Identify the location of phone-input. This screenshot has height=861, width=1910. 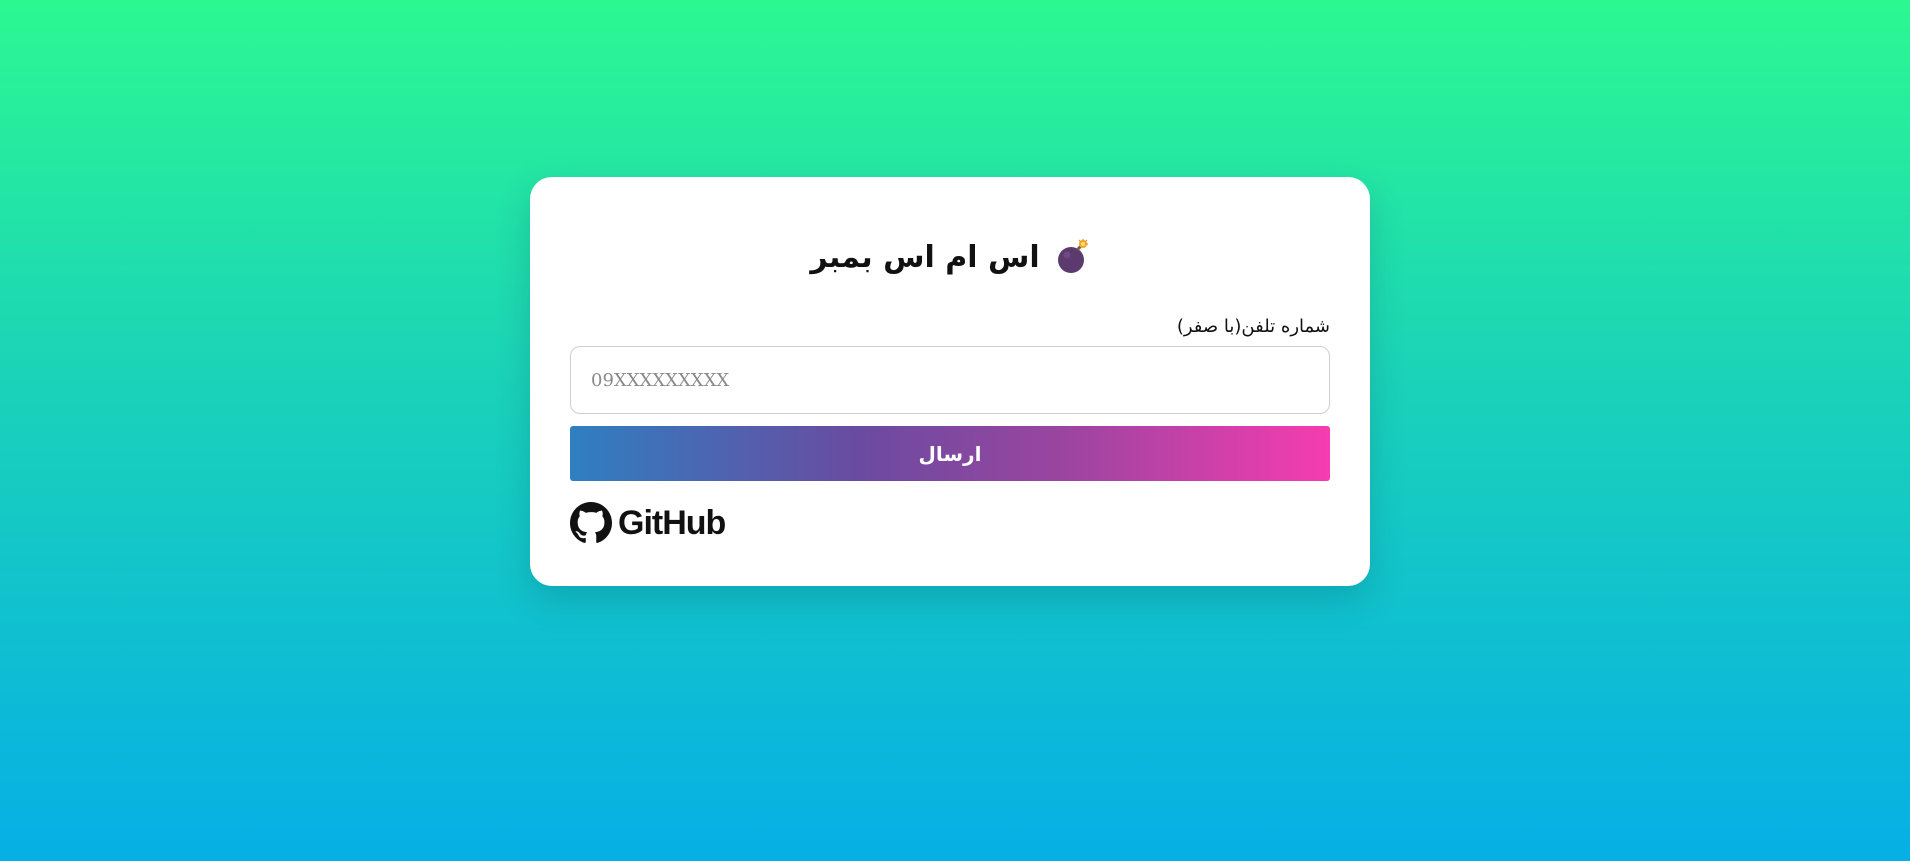
(950, 380).